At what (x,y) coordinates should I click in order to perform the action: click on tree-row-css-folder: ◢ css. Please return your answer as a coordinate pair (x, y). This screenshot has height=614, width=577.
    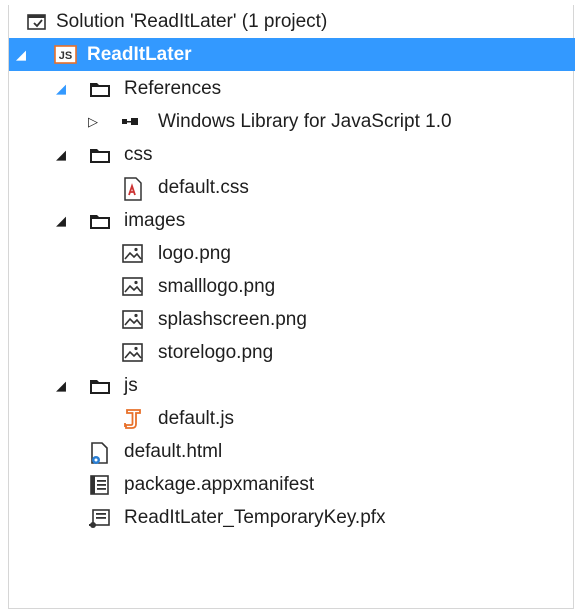
    Looking at the image, I should click on (292, 154).